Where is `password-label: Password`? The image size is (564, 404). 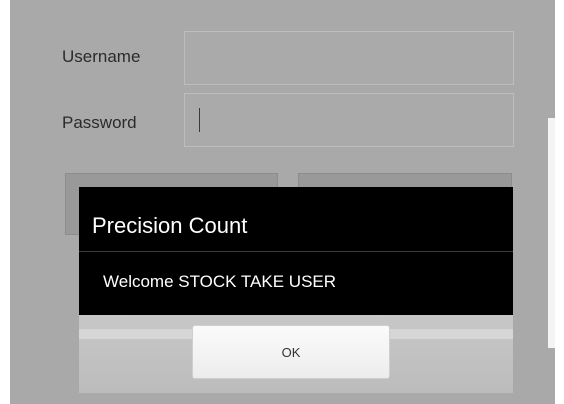
password-label: Password is located at coordinates (99, 122).